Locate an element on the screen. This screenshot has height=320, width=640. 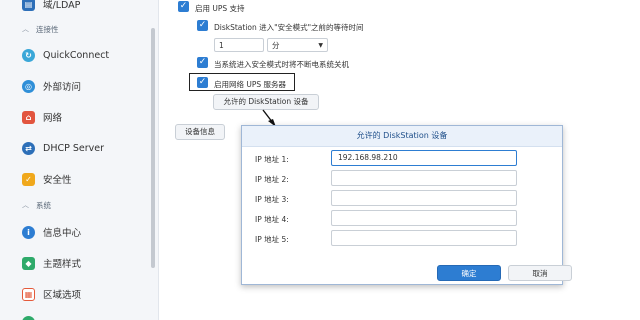
ok-button: 确定 is located at coordinates (469, 273).